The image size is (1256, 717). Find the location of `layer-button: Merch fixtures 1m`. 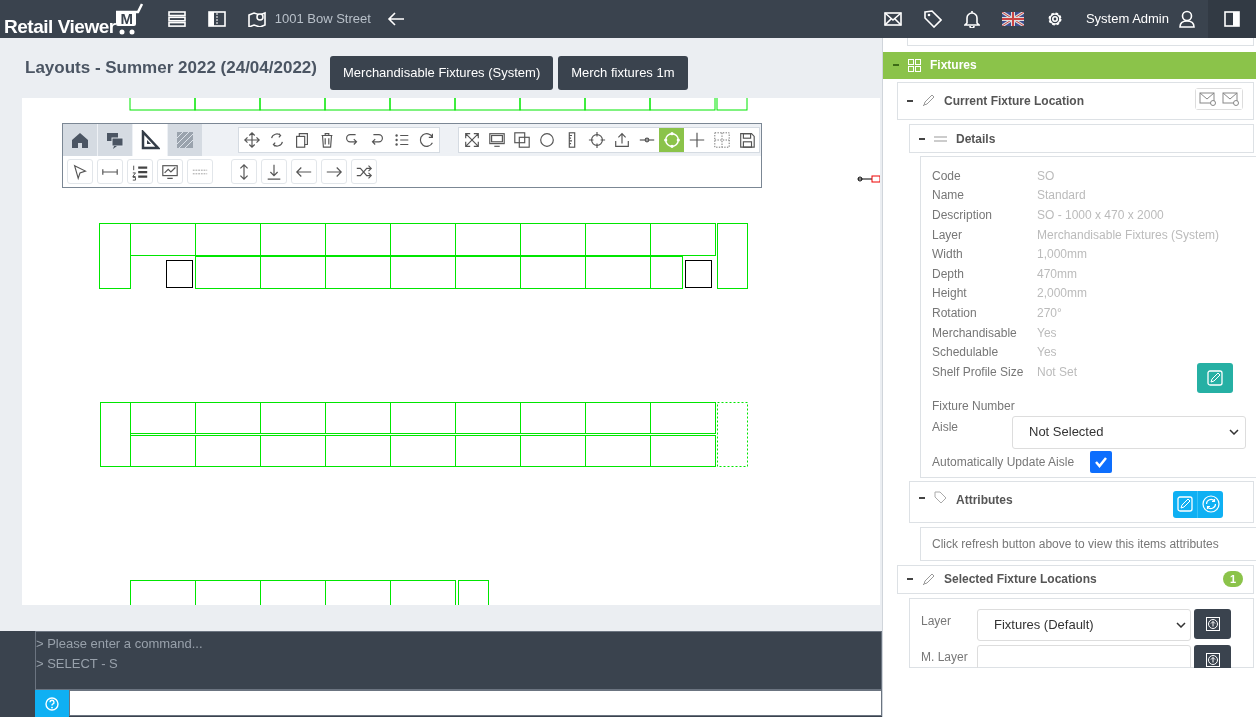

layer-button: Merch fixtures 1m is located at coordinates (623, 73).